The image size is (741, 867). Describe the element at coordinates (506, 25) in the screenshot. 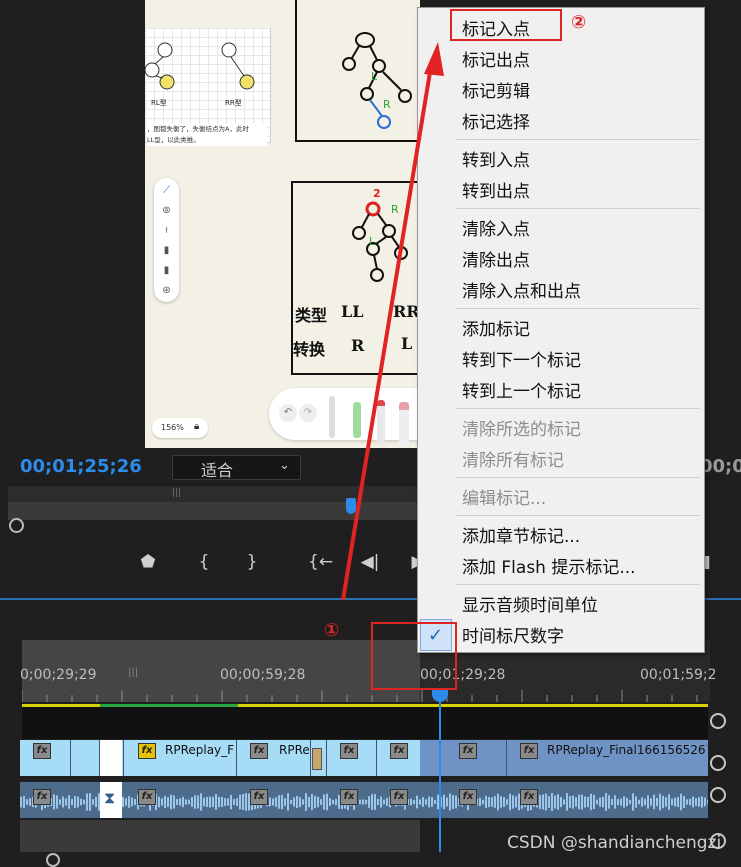

I see `annotation-box-menu` at that location.